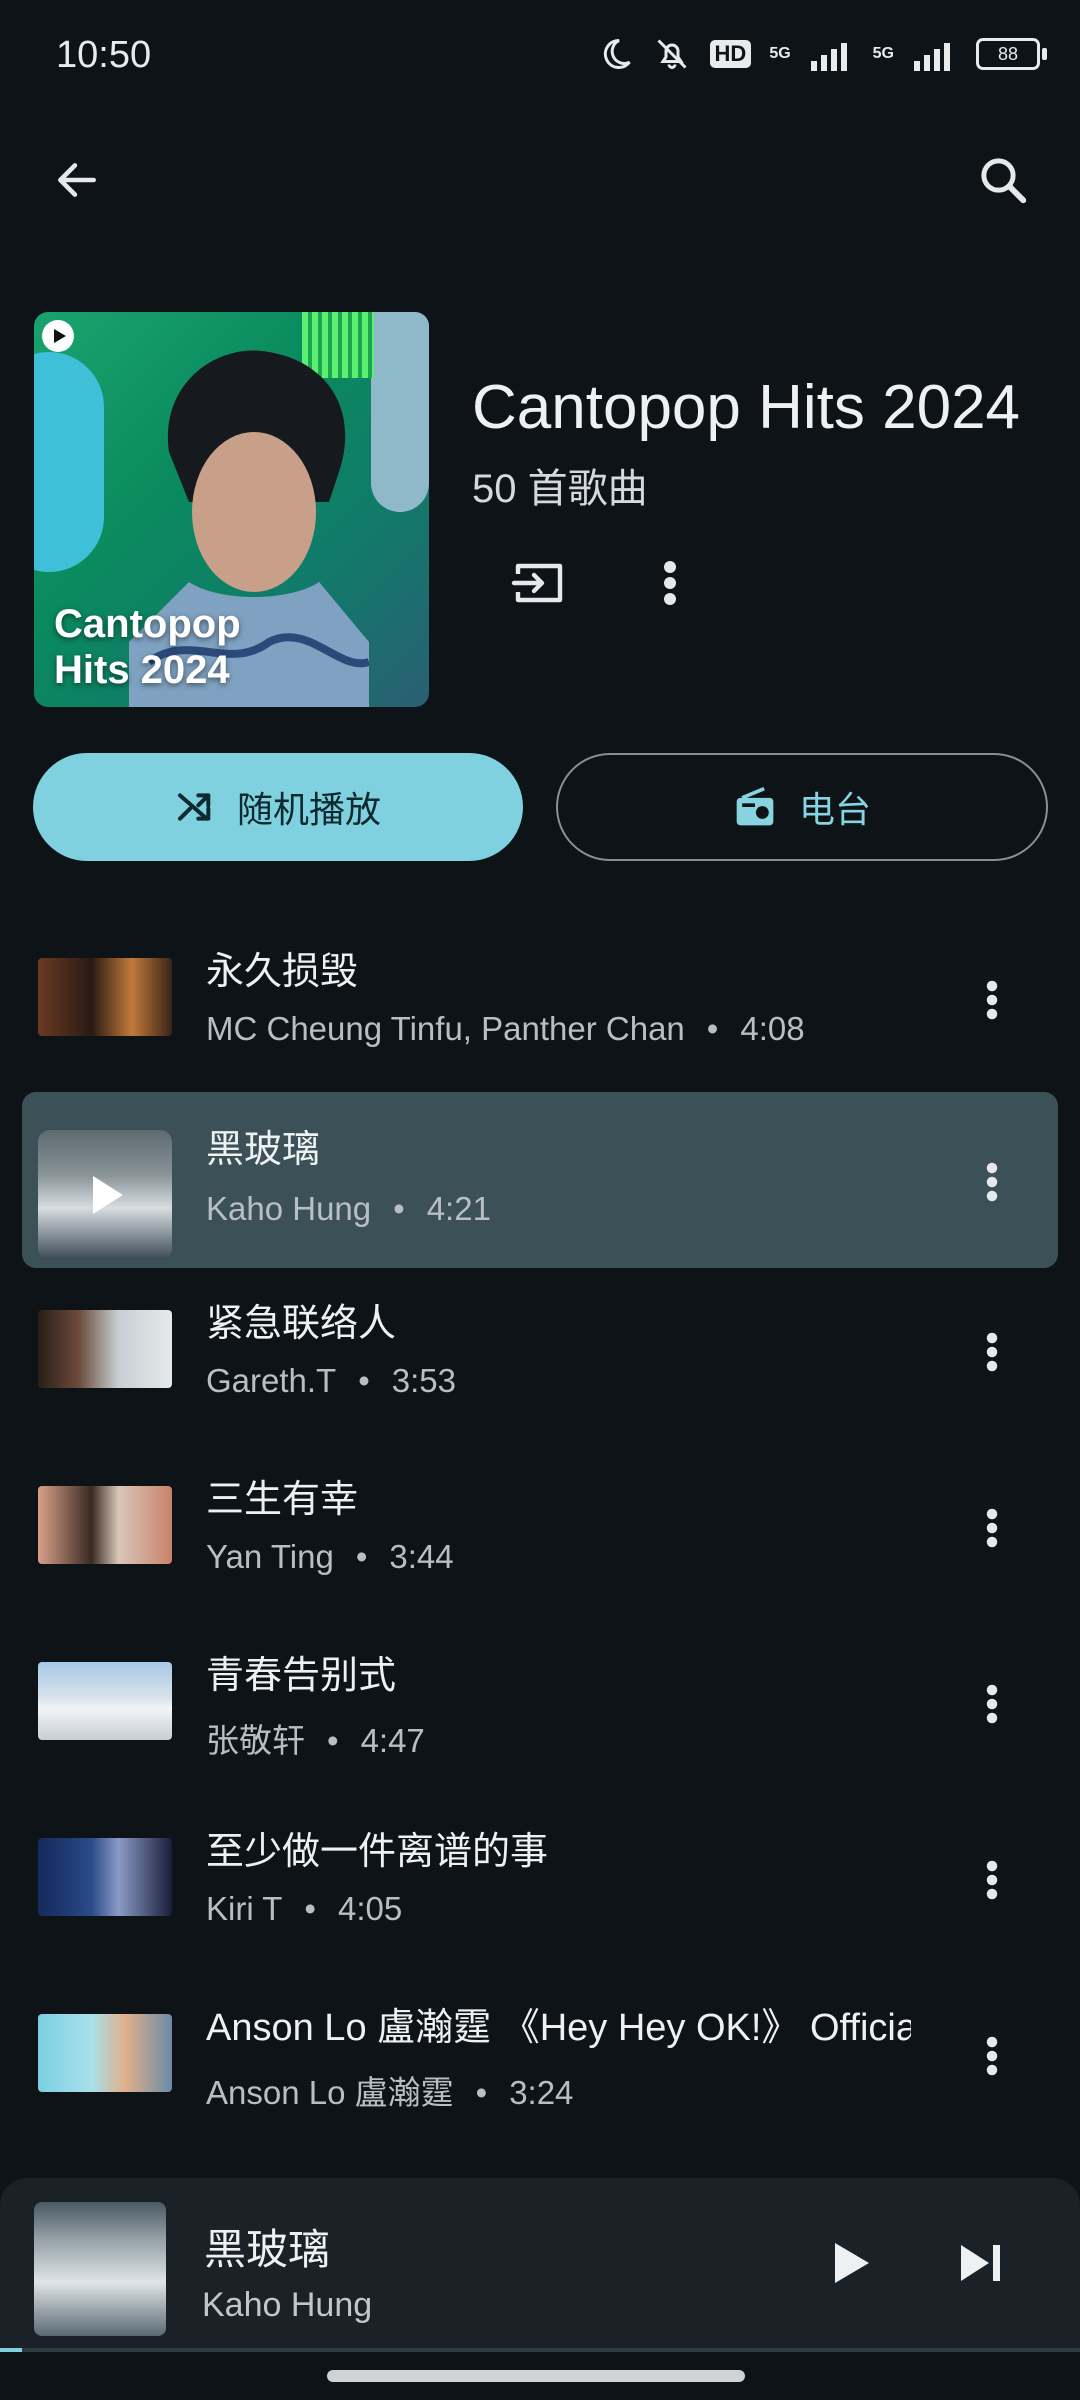  Describe the element at coordinates (883, 53) in the screenshot. I see `network-type-2: 5G` at that location.